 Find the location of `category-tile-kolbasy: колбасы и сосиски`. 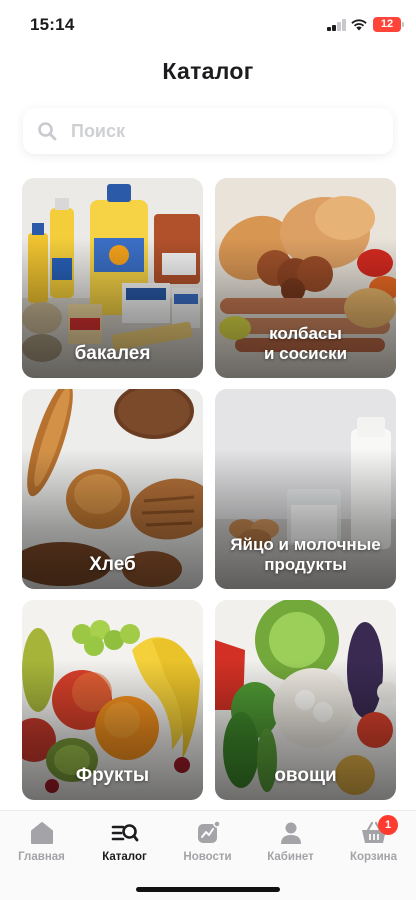

category-tile-kolbasy: колбасы и сосиски is located at coordinates (305, 278).